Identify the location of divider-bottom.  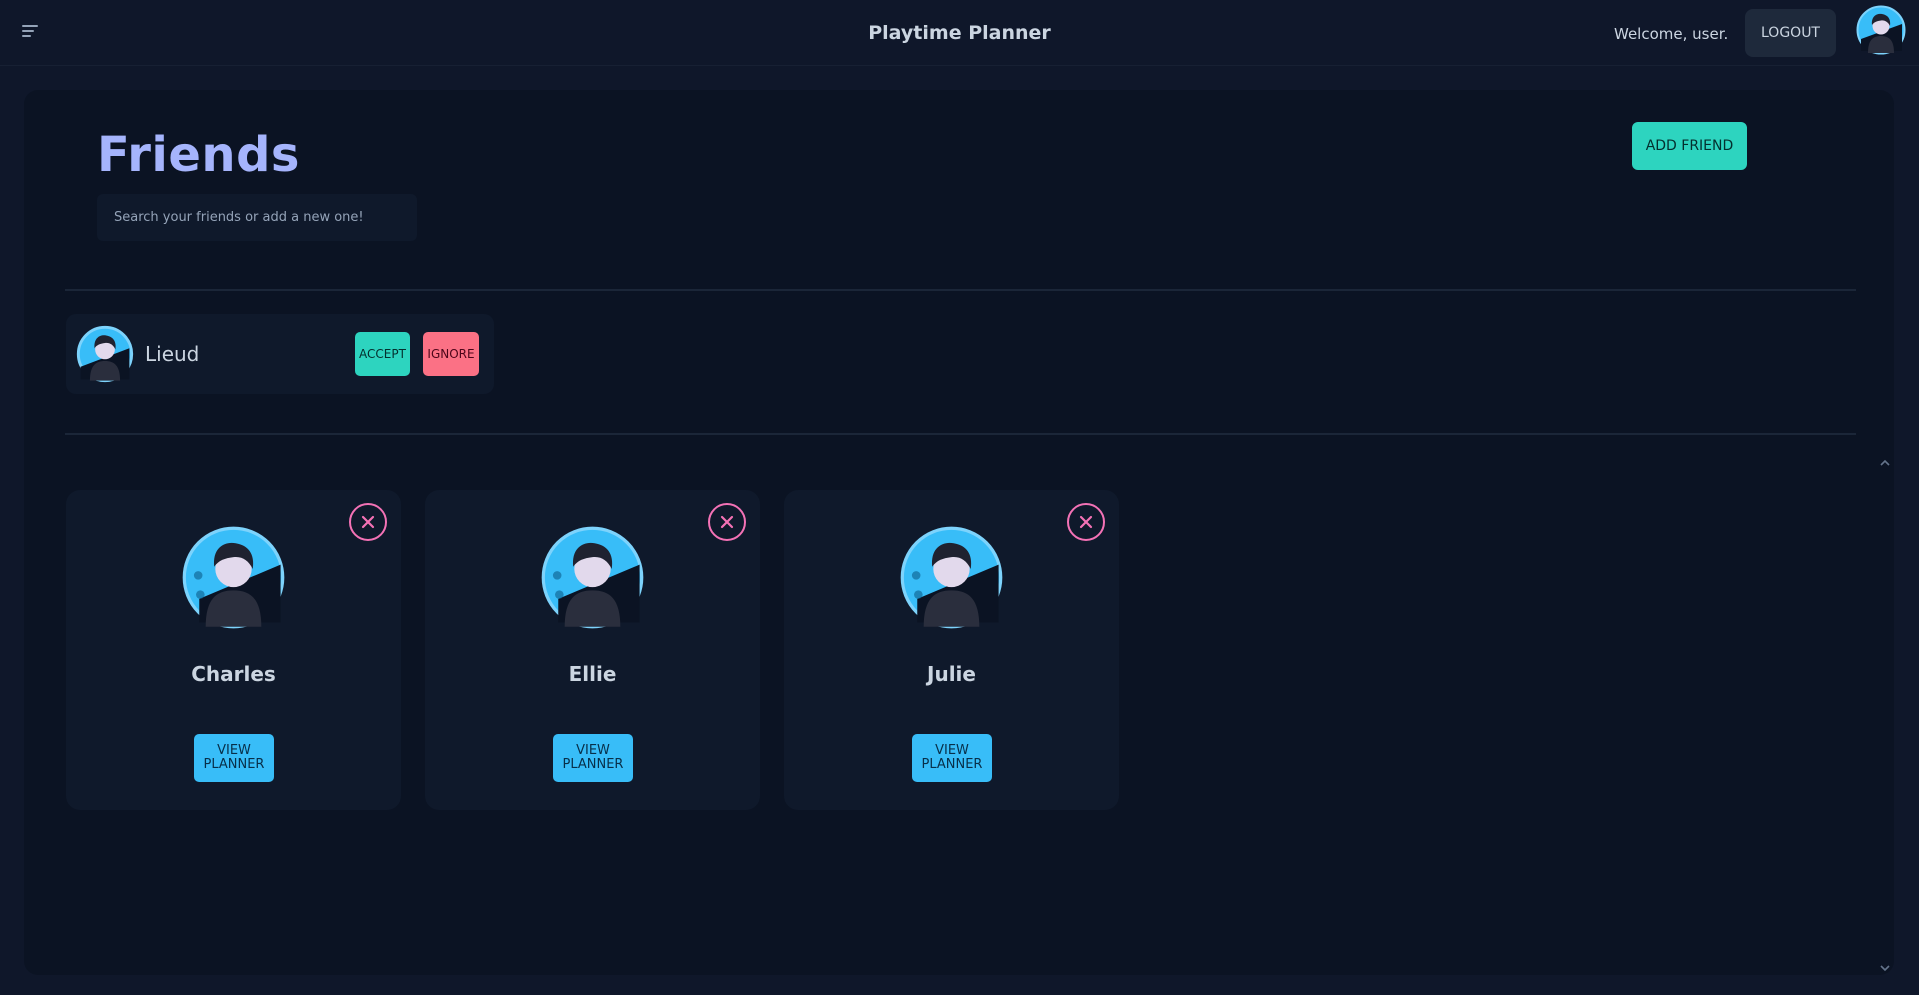
(960, 434).